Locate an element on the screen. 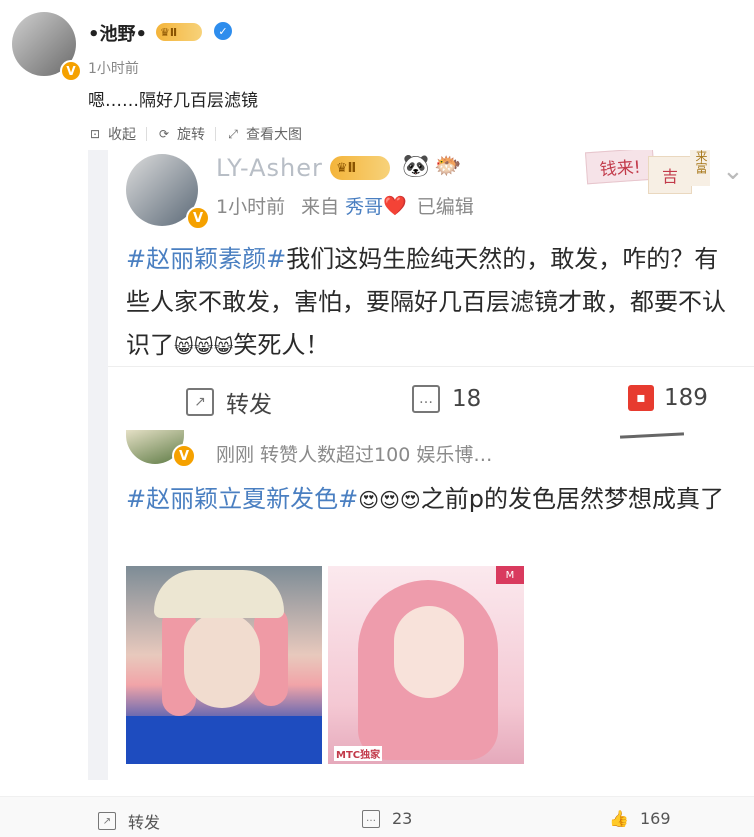 The height and width of the screenshot is (837, 754). cat-emoji-icon: 😸😸😸 is located at coordinates (204, 347).